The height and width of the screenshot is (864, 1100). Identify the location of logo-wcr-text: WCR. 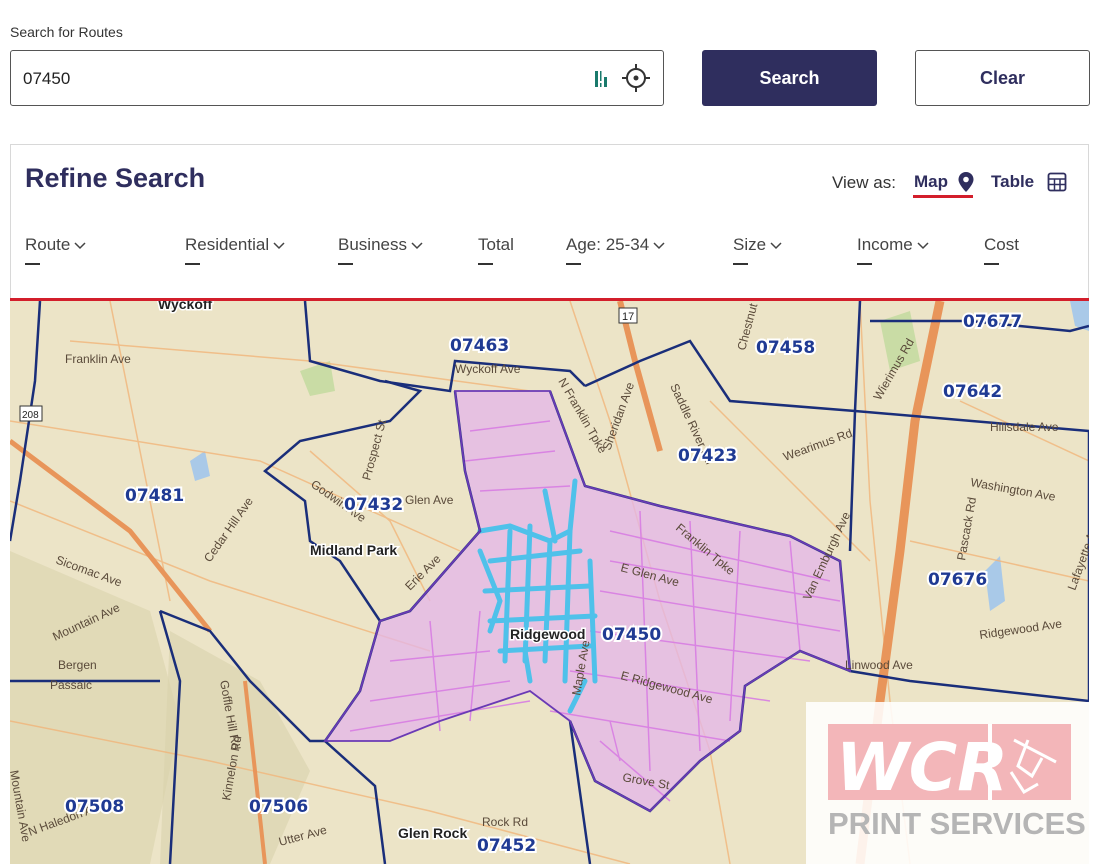
(922, 767).